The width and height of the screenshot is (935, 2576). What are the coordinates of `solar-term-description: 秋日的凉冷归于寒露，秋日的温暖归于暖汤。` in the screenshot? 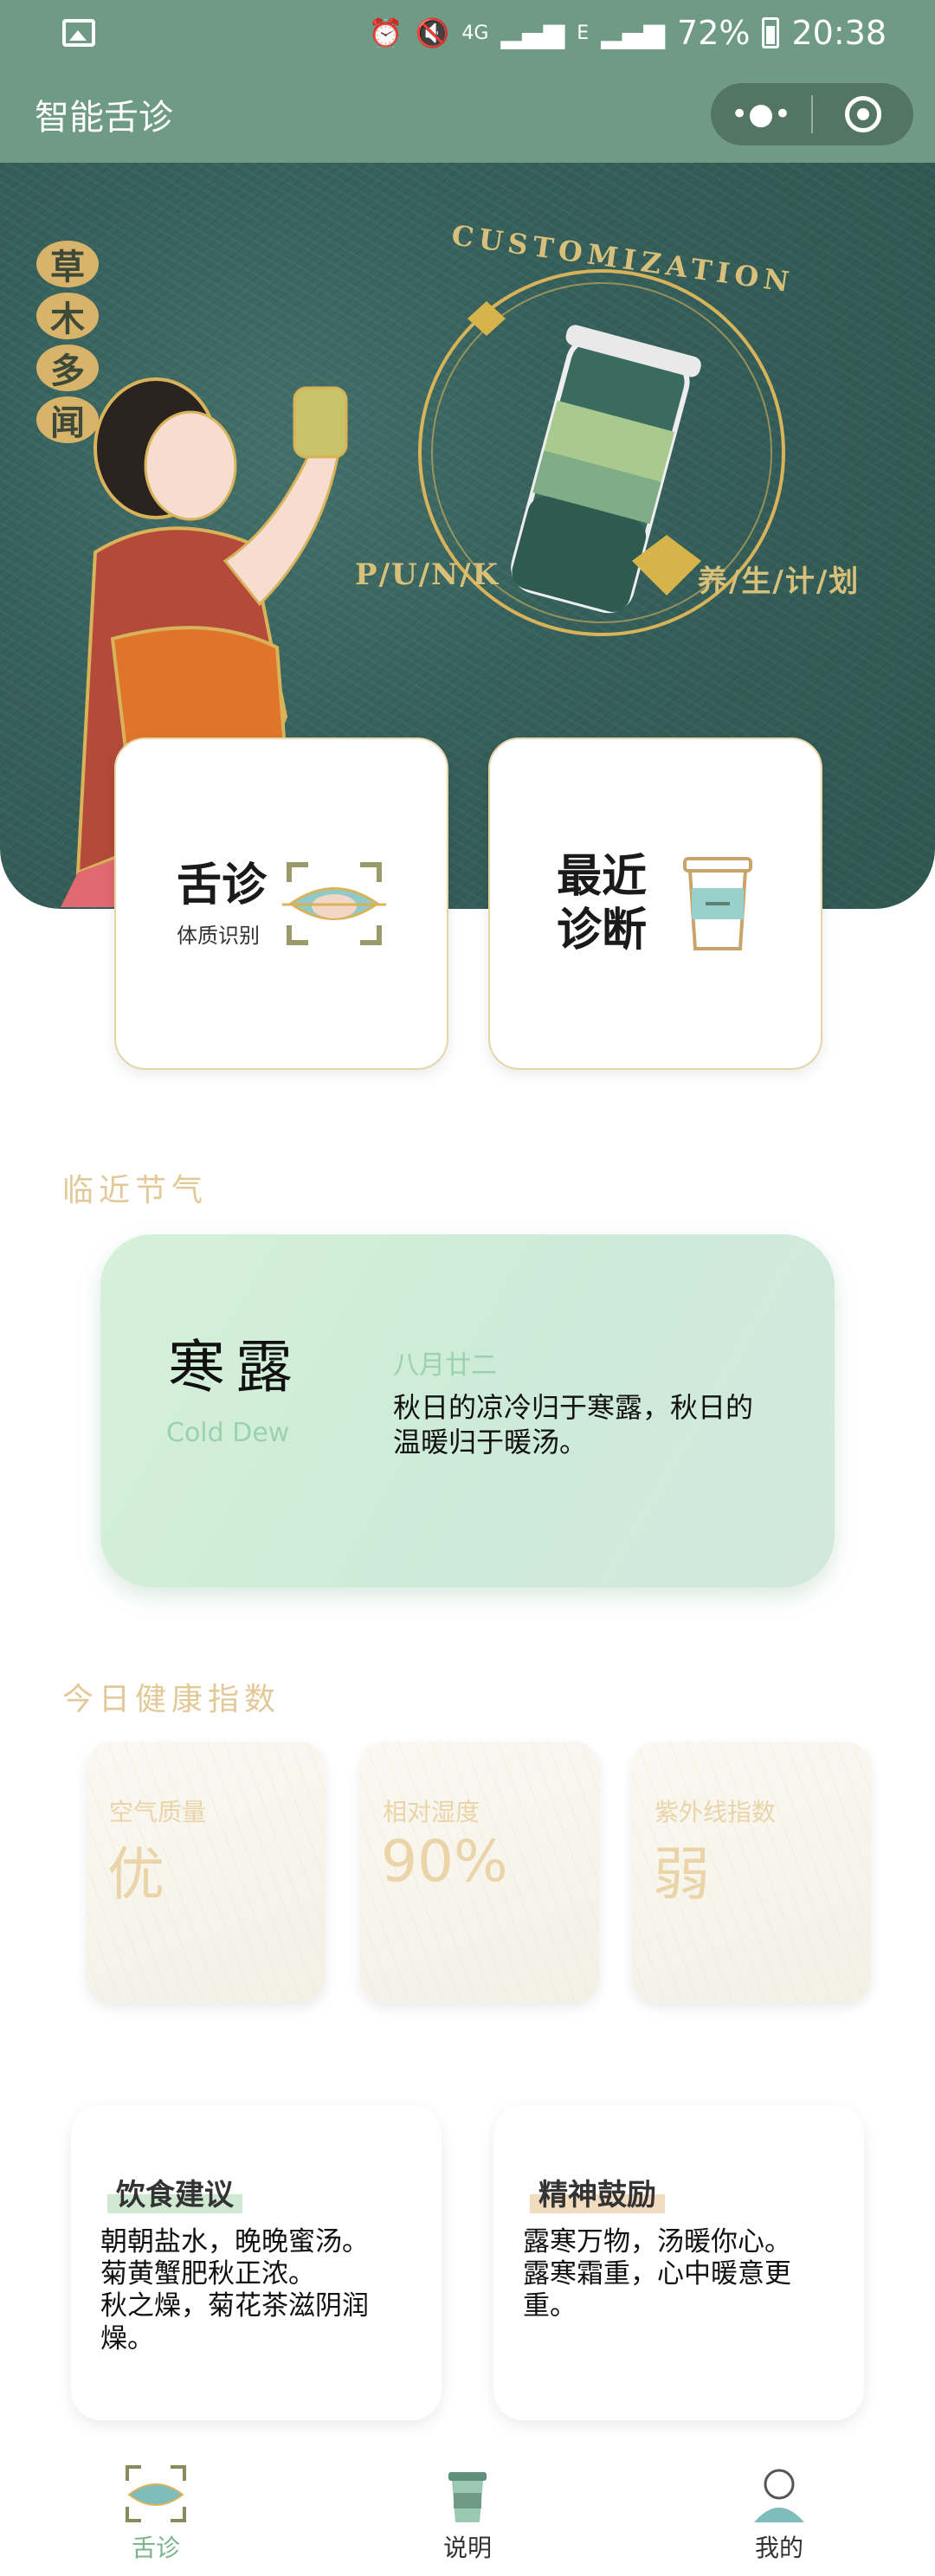 It's located at (573, 1425).